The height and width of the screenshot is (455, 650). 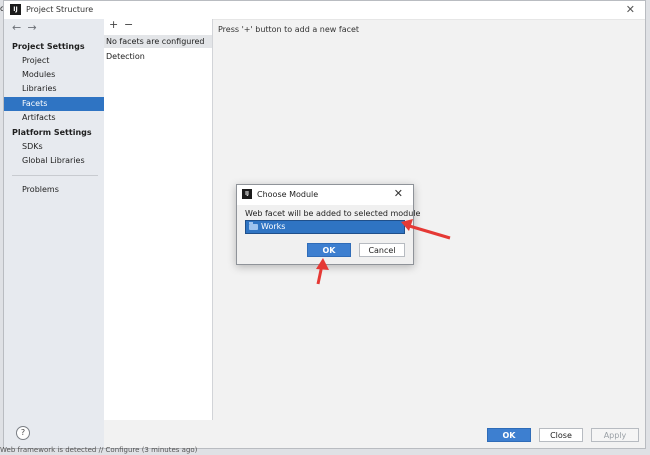 What do you see at coordinates (54, 118) in the screenshot?
I see `sidebar-item-artifacts: Artifacts` at bounding box center [54, 118].